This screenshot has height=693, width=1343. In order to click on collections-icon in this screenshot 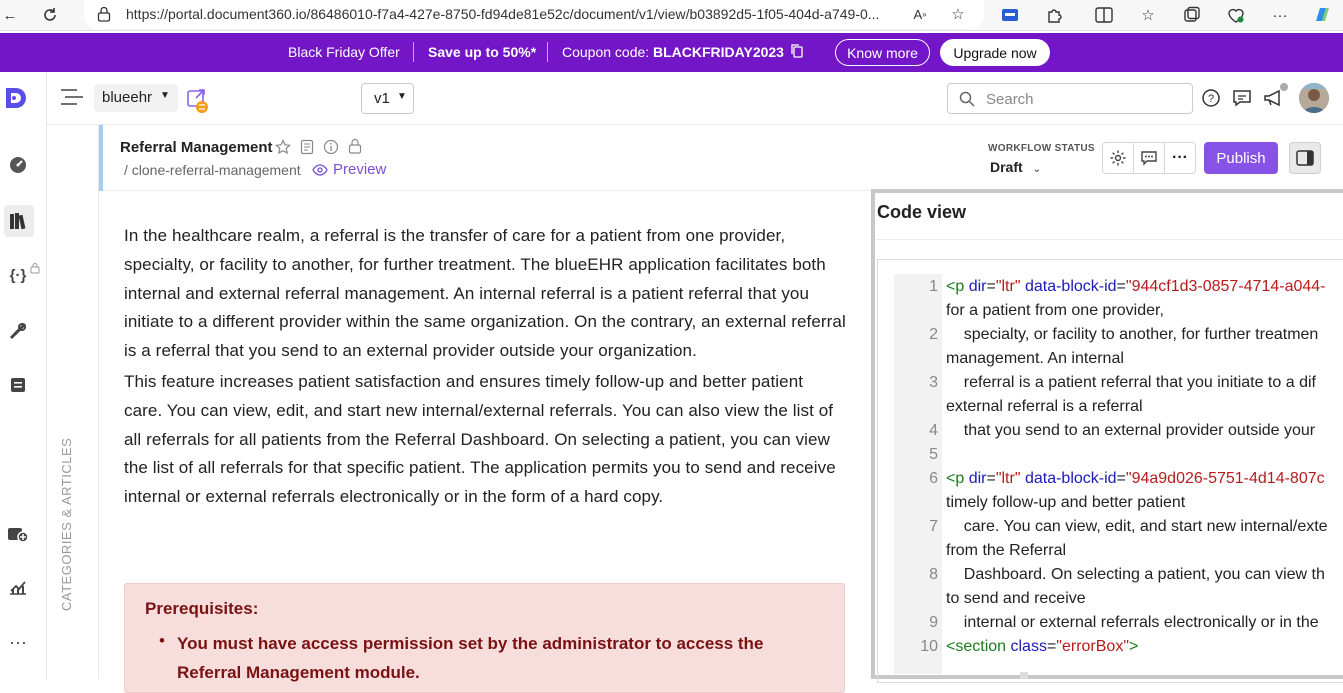, I will do `click(1192, 15)`.